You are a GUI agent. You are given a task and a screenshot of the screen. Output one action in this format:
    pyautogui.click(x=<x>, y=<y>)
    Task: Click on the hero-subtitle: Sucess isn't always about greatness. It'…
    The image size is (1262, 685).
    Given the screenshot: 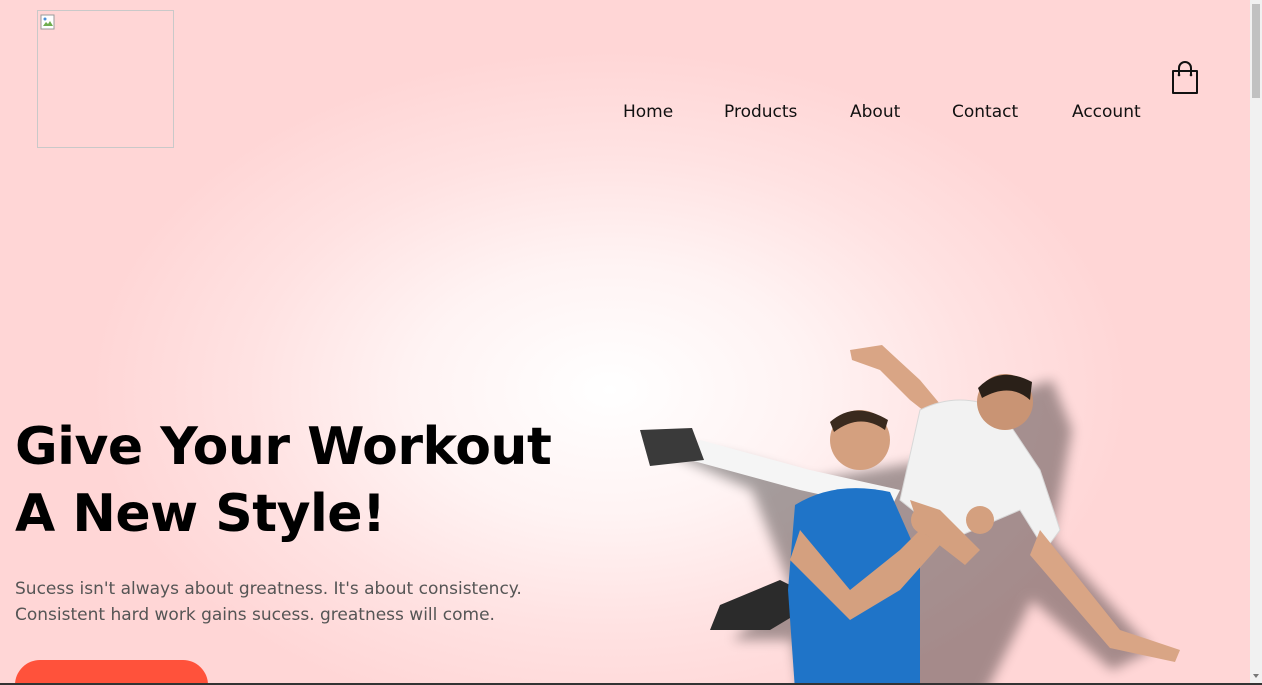 What is the action you would take?
    pyautogui.click(x=315, y=602)
    